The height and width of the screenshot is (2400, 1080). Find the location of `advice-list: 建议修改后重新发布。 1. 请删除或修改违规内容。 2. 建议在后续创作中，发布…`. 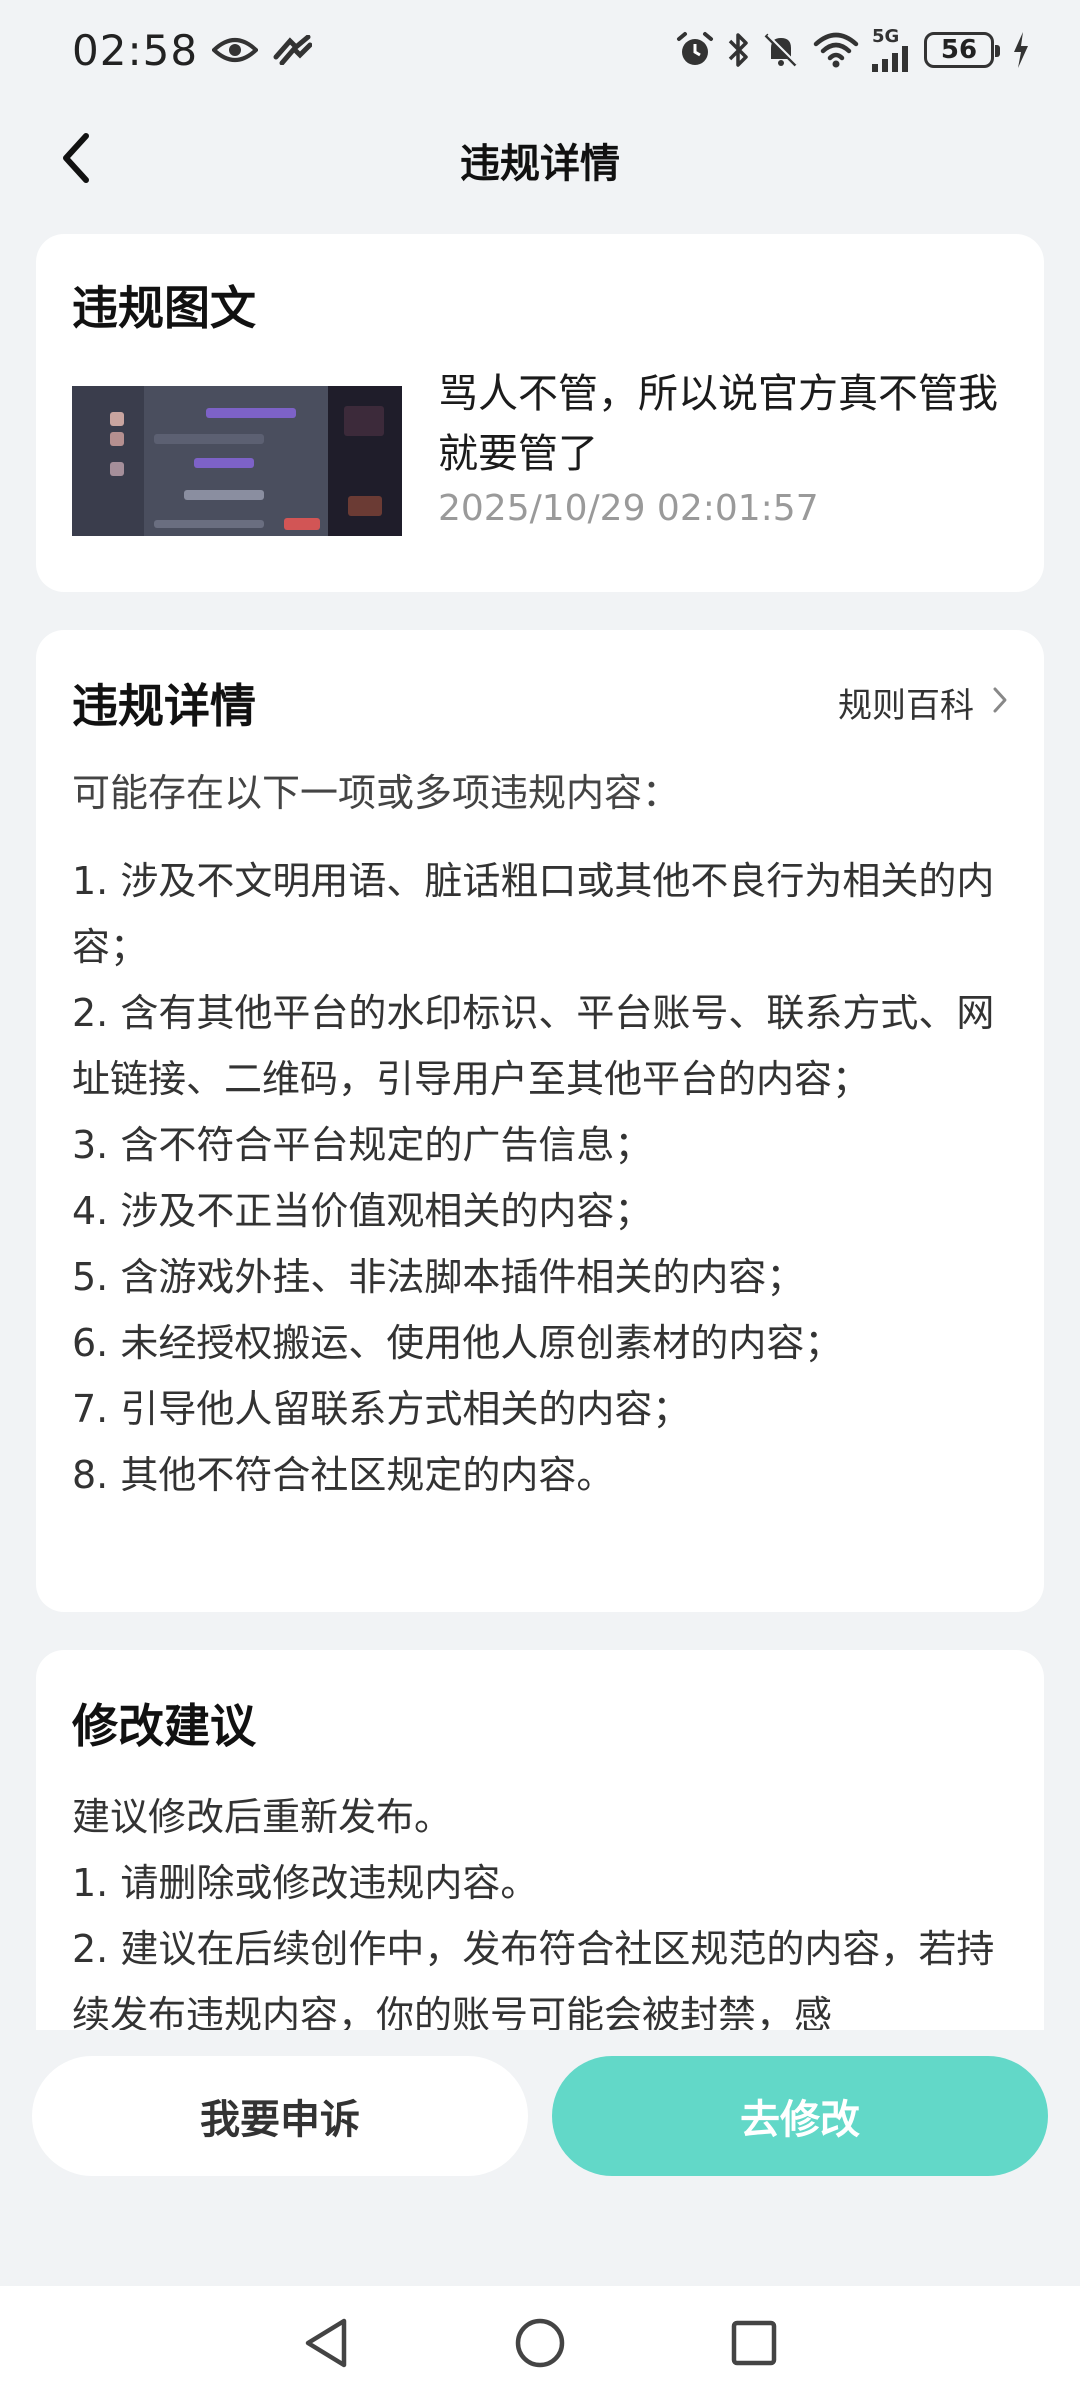

advice-list: 建议修改后重新发布。 1. 请删除或修改违规内容。 2. 建议在后续创作中，发布… is located at coordinates (547, 1907).